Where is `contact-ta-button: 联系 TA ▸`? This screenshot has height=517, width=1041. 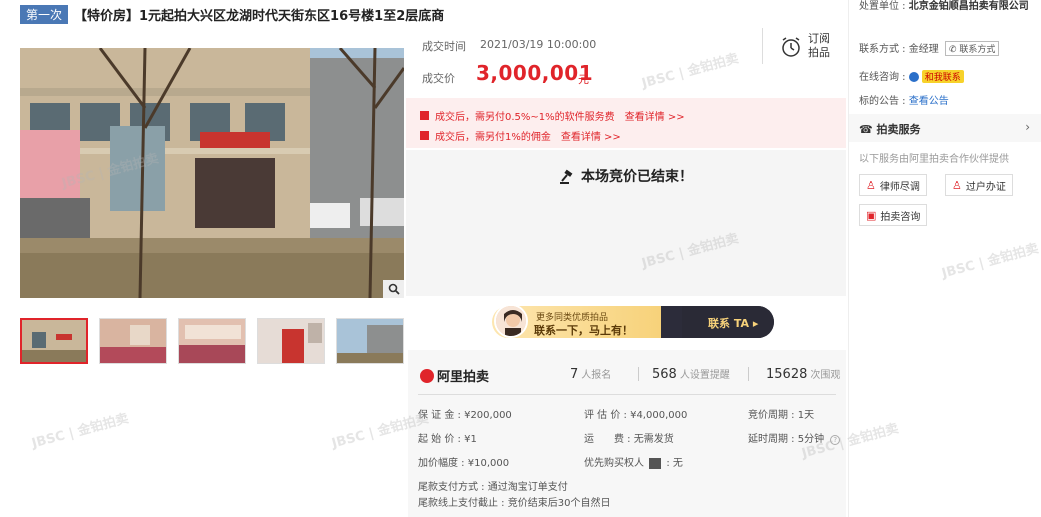 contact-ta-button: 联系 TA ▸ is located at coordinates (733, 323).